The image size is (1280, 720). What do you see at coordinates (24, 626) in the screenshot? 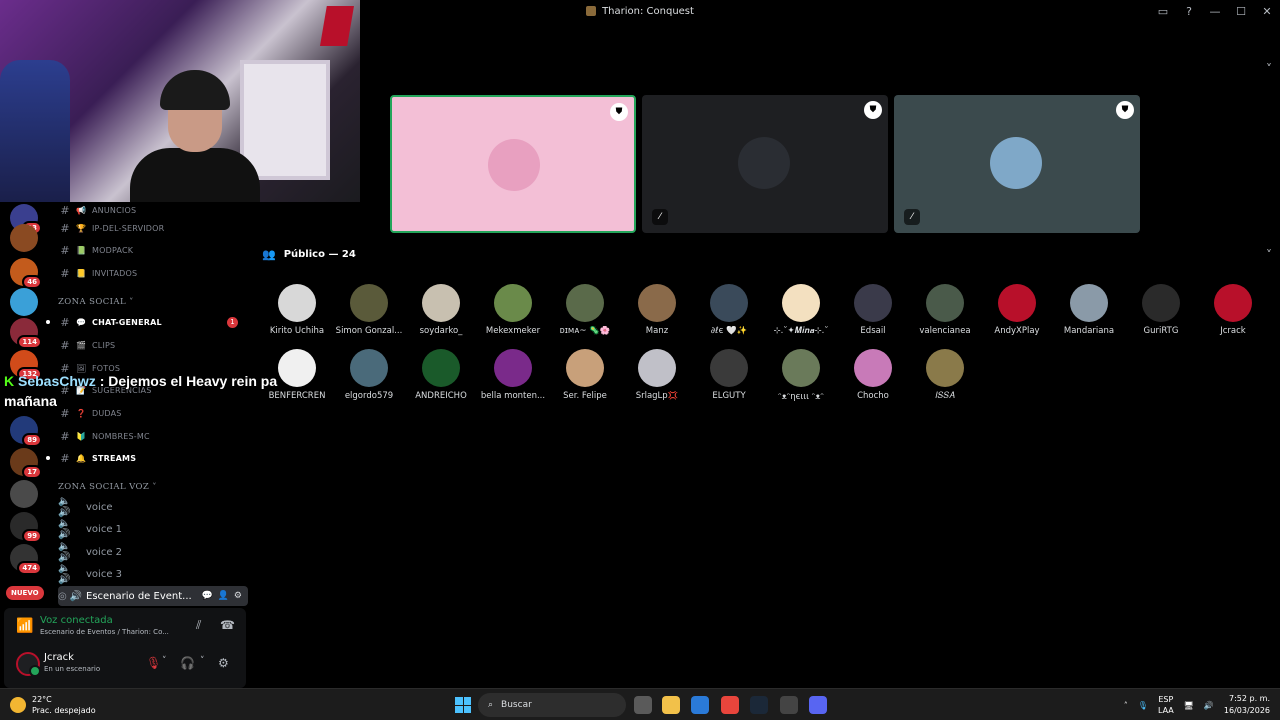
I see `signal-icon: 📶` at bounding box center [24, 626].